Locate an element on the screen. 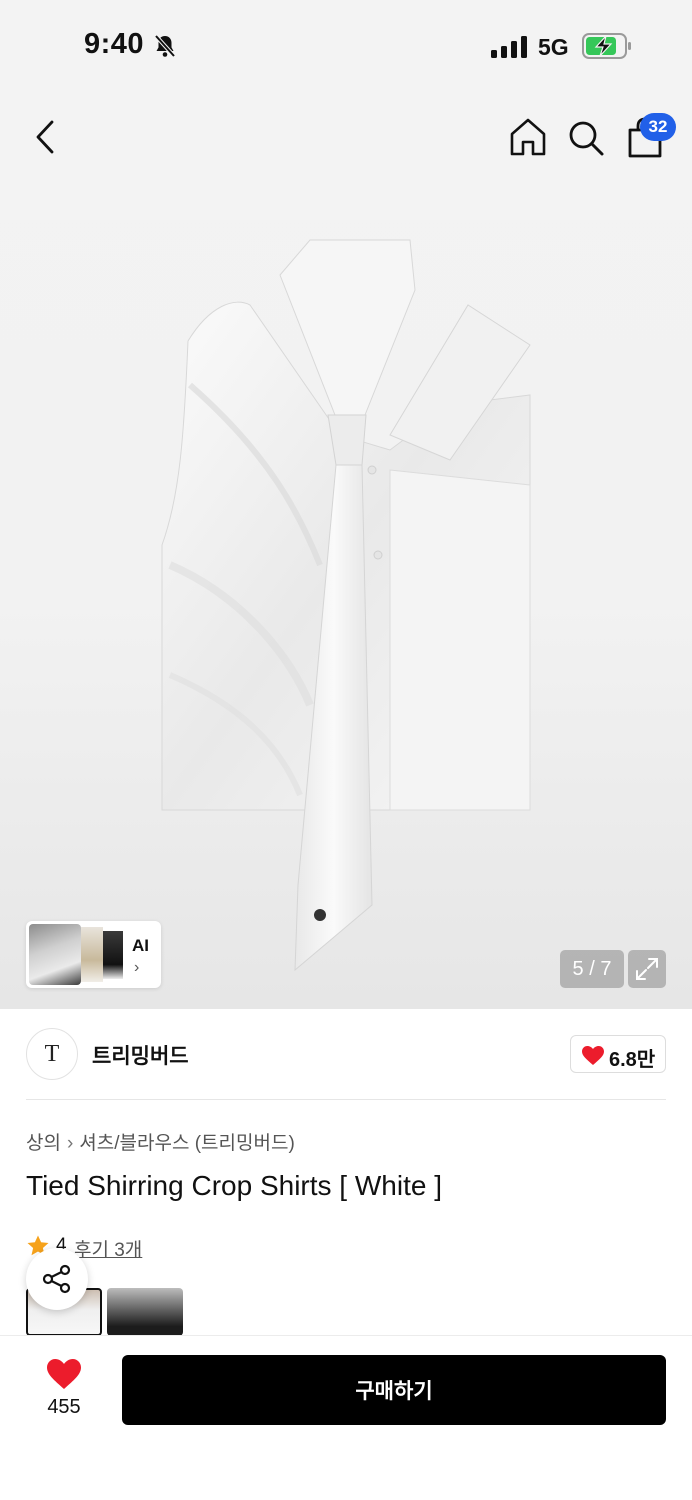 Image resolution: width=692 pixels, height=1500 pixels. brand-logo-text: T is located at coordinates (52, 1054).